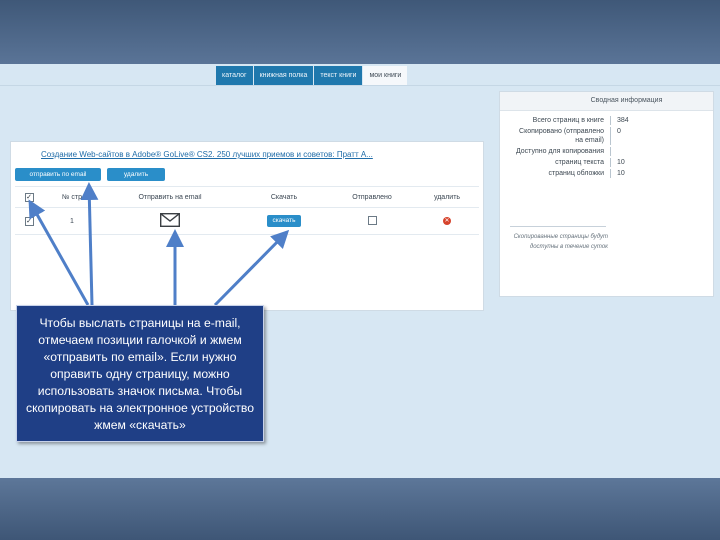 The image size is (720, 540). I want to click on slide-top-band, so click(360, 32).